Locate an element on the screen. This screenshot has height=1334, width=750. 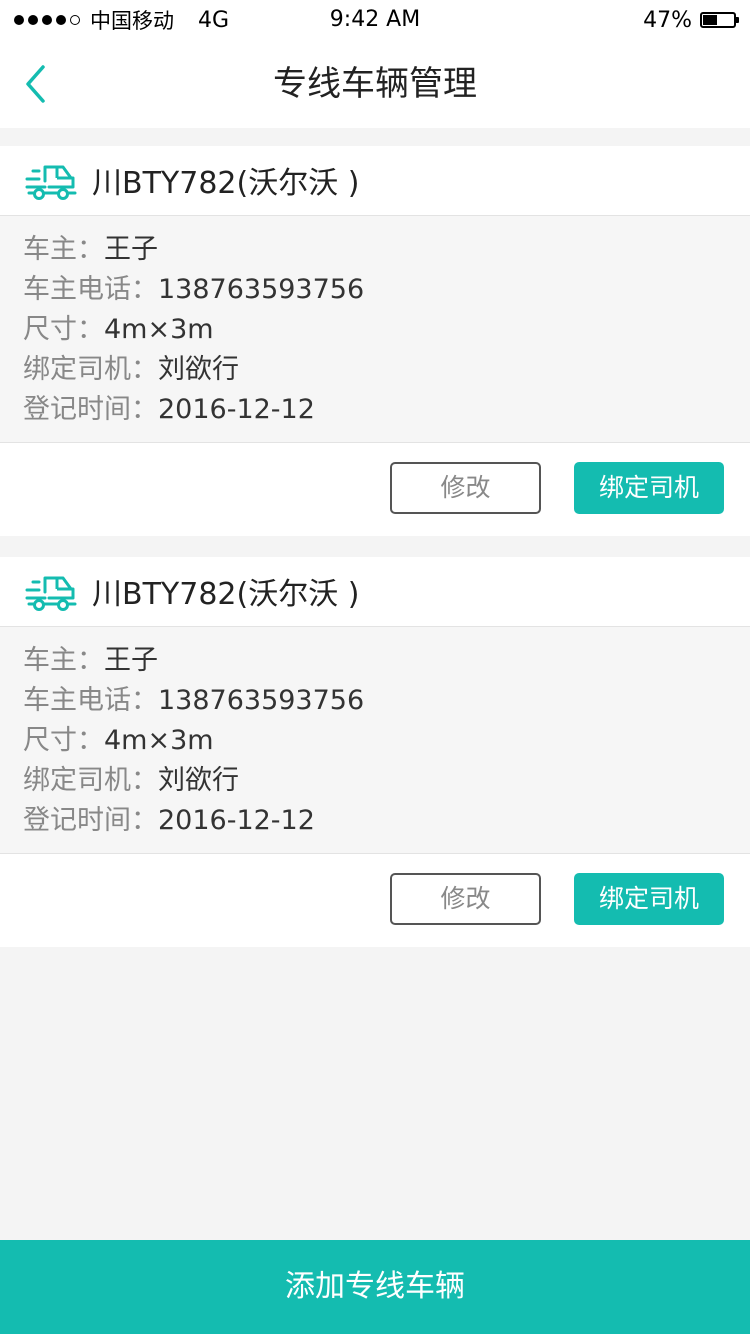
back-button is located at coordinates (36, 84).